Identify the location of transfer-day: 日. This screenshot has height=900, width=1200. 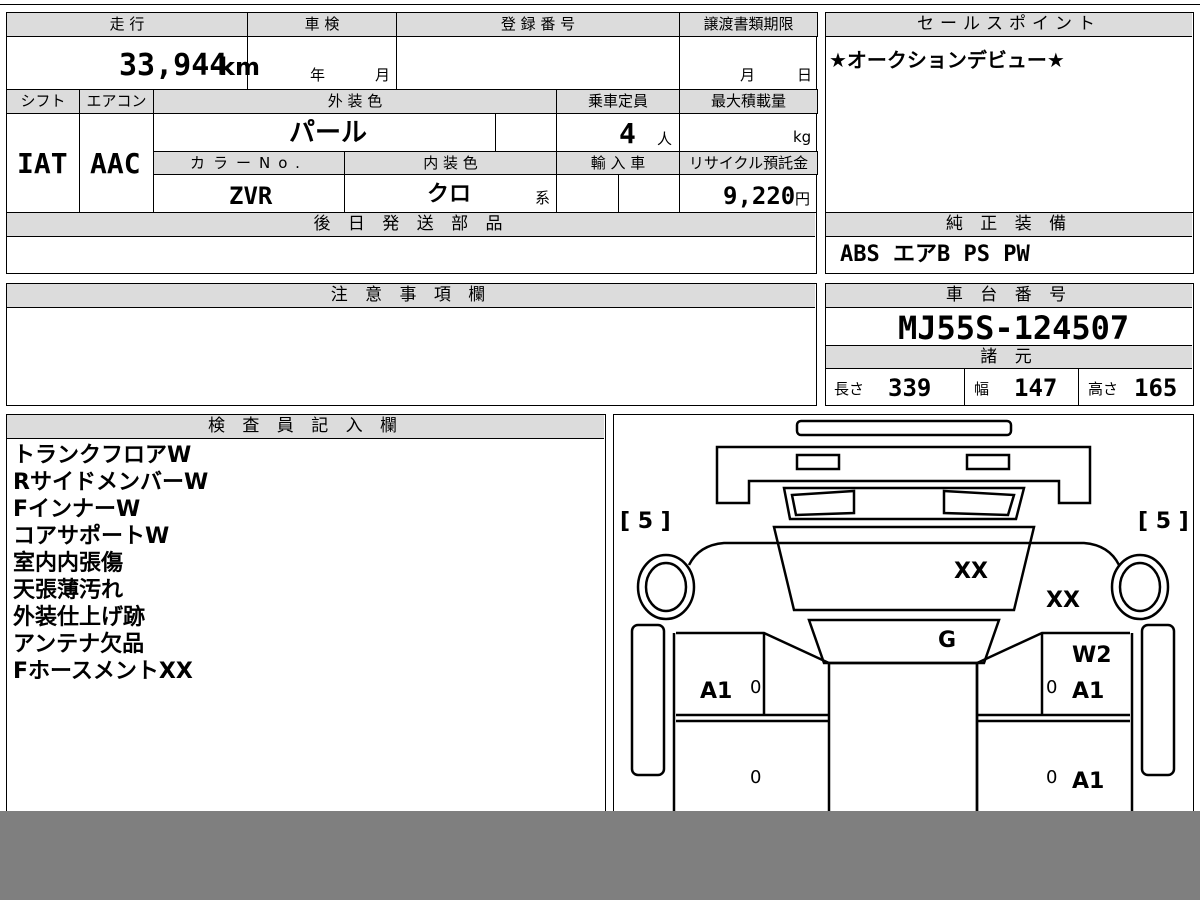
(805, 75).